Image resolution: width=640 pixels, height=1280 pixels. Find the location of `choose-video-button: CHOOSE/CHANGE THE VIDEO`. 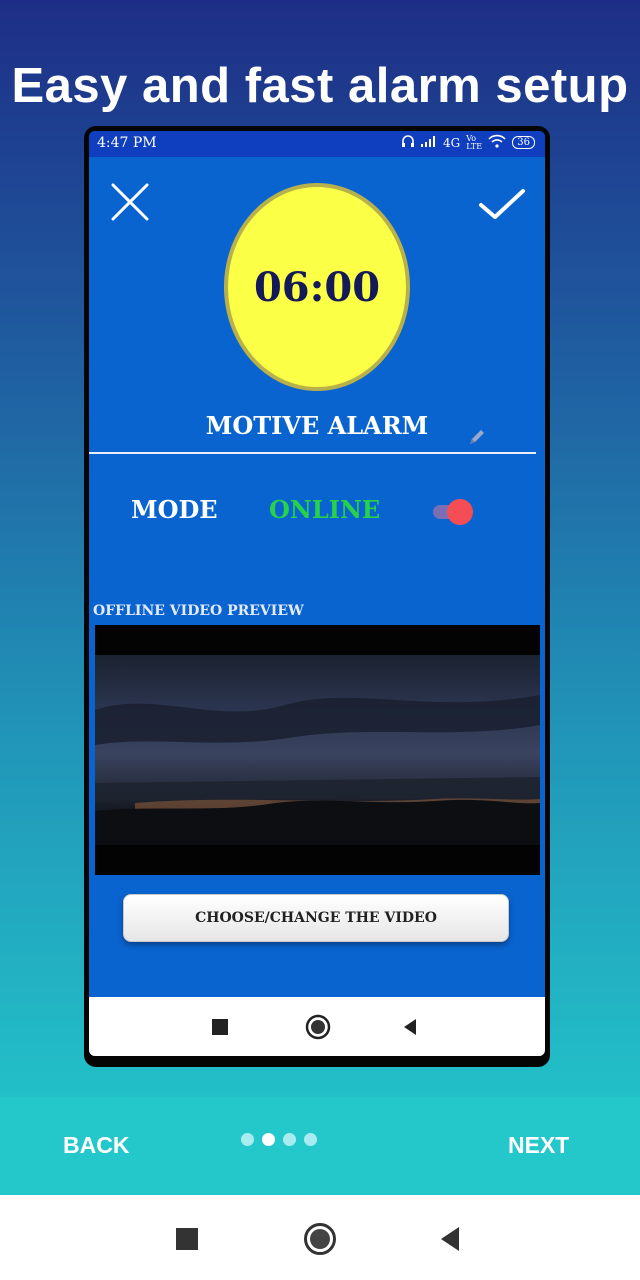

choose-video-button: CHOOSE/CHANGE THE VIDEO is located at coordinates (316, 918).